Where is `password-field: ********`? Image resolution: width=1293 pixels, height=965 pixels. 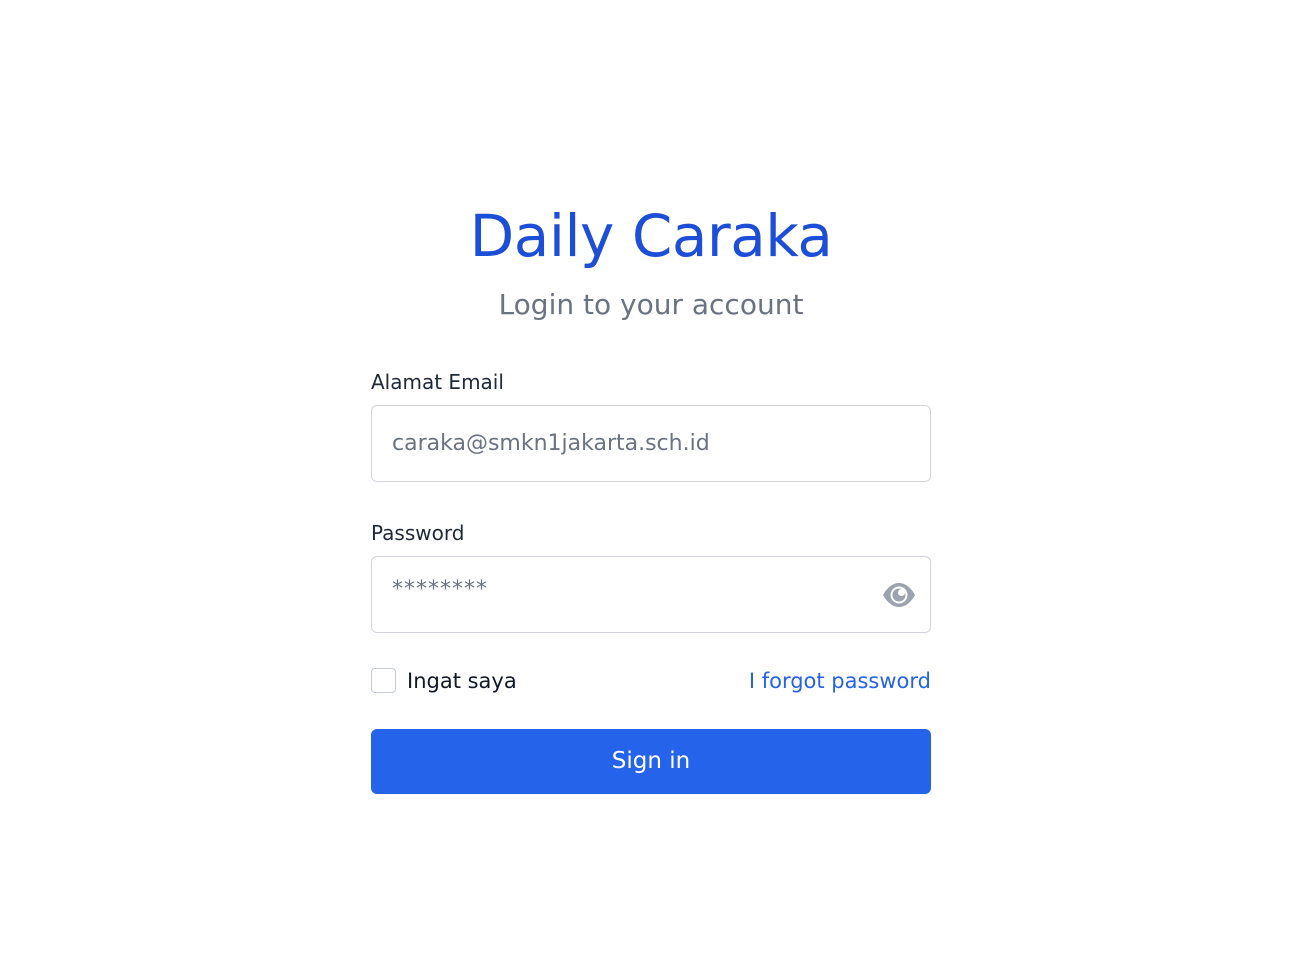
password-field: ******** is located at coordinates (651, 594).